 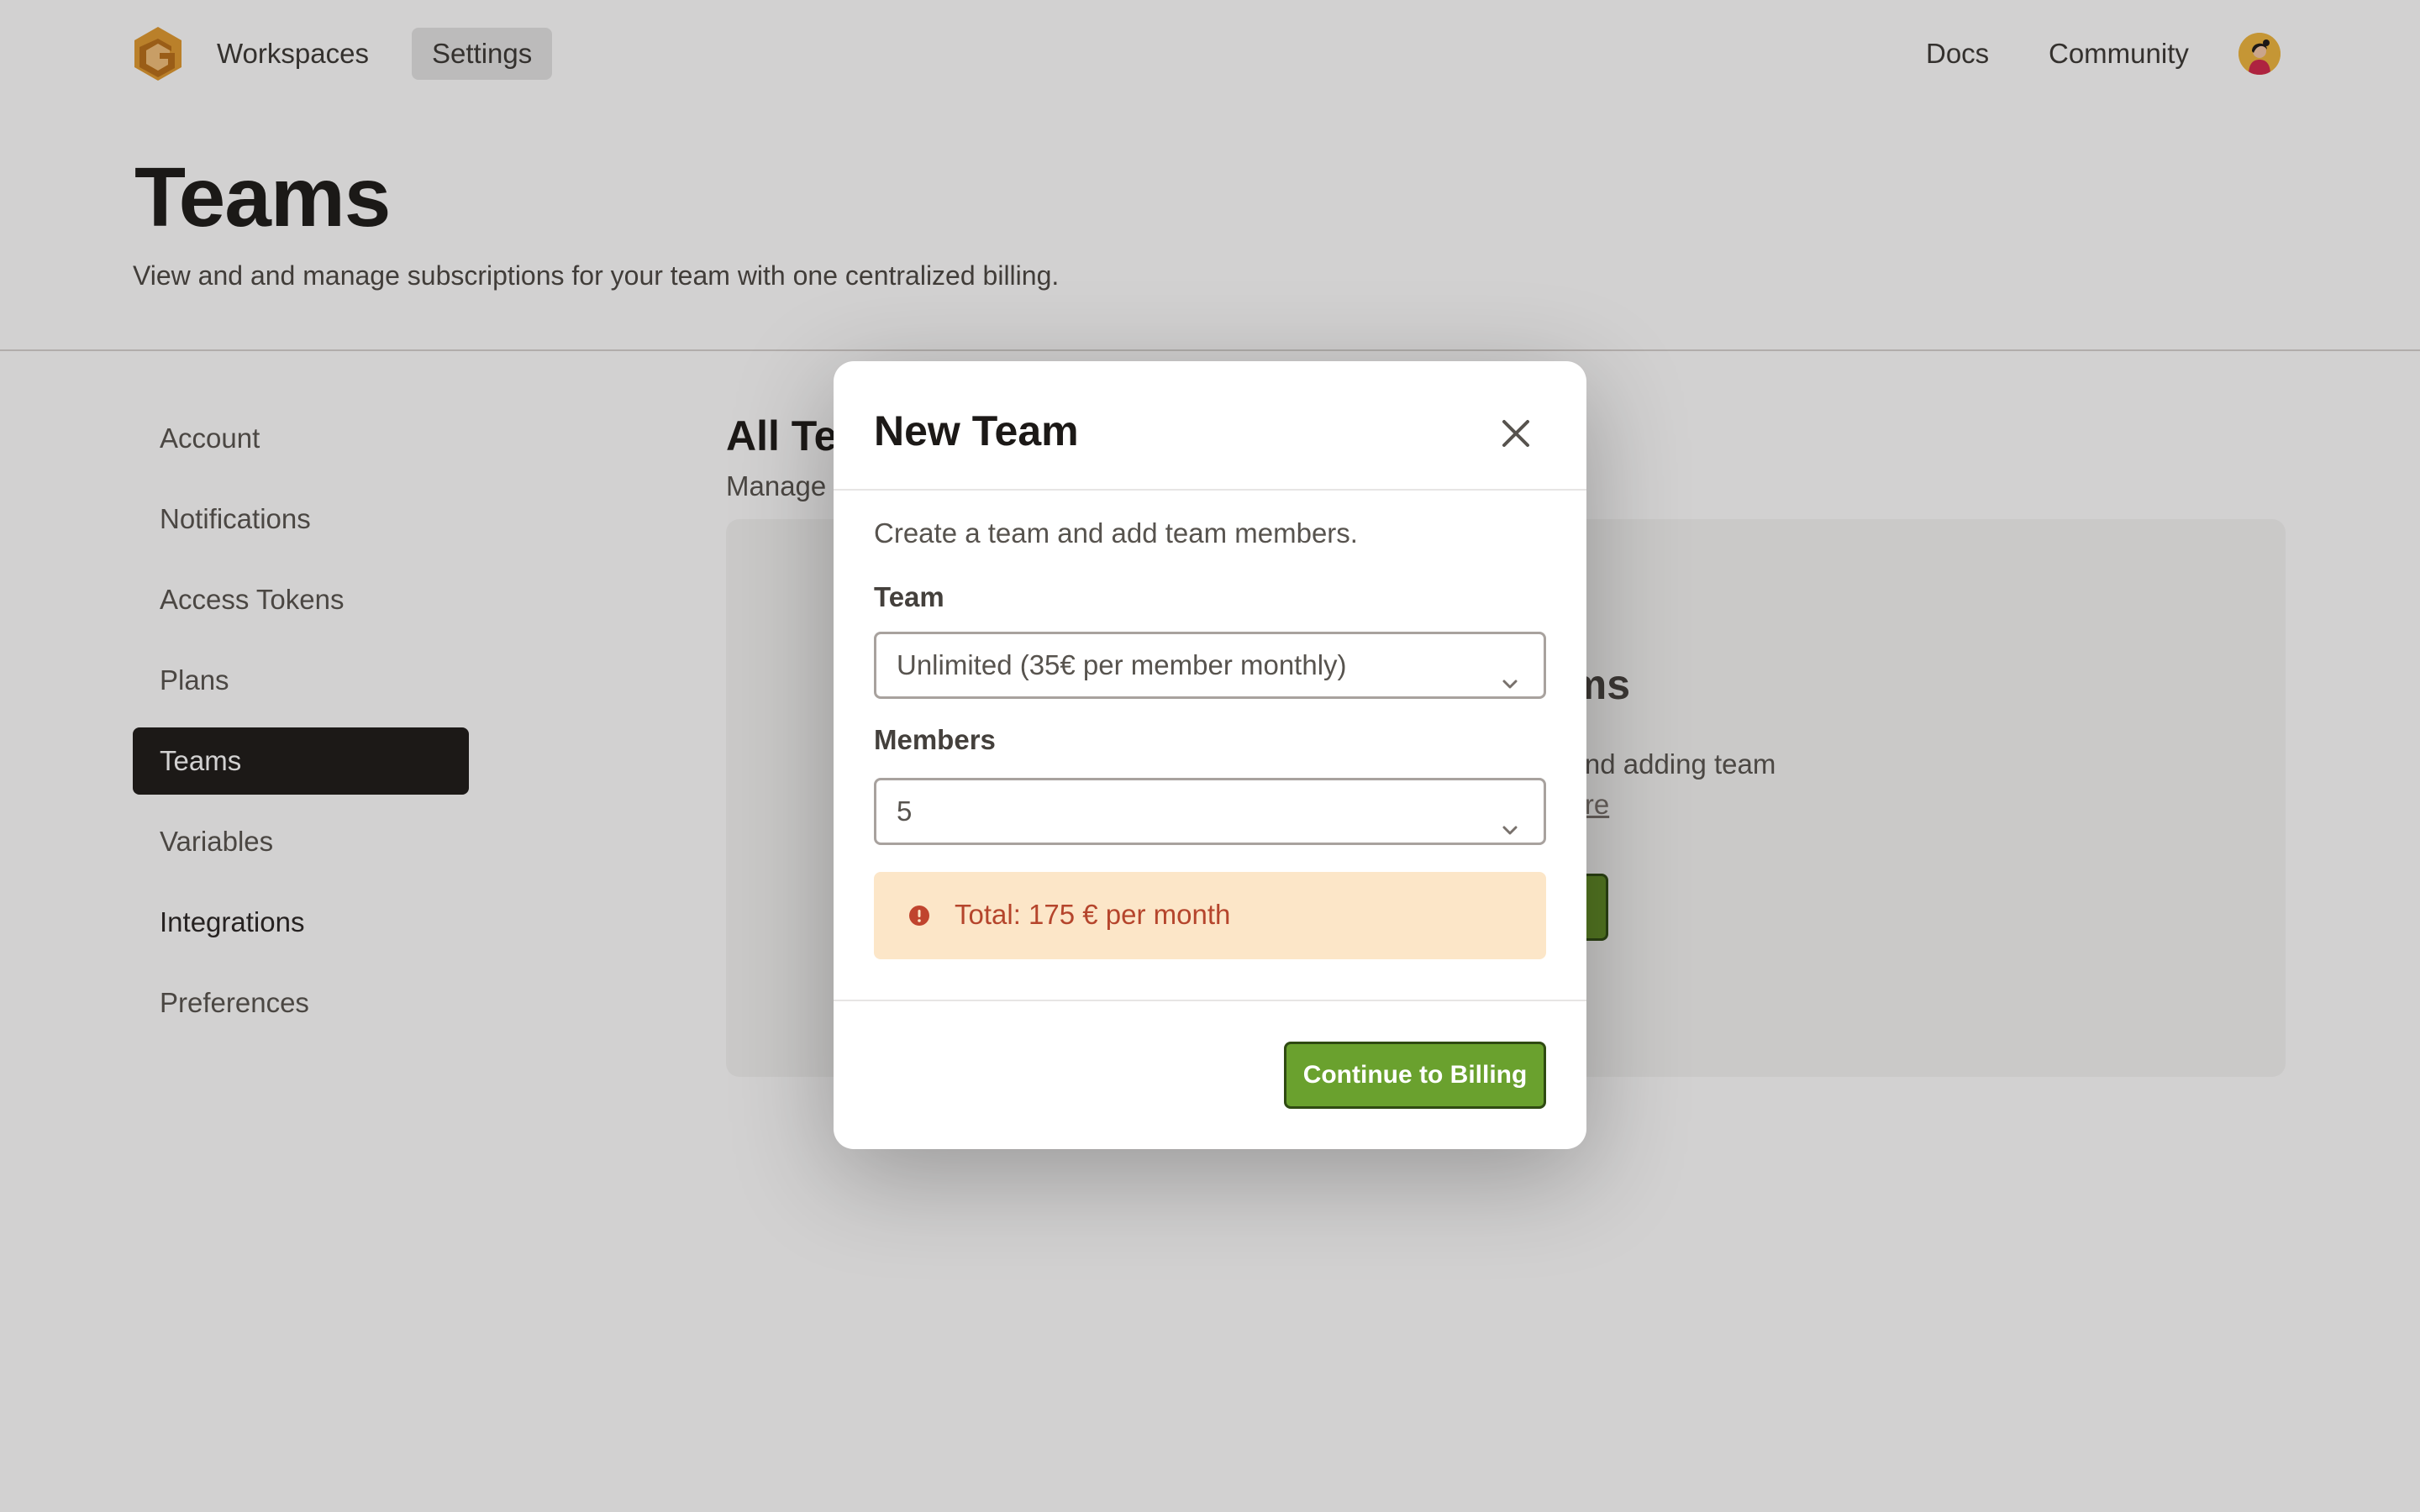 I want to click on team-plan-select: Unlimited (35€ per member monthly), so click(x=1210, y=665).